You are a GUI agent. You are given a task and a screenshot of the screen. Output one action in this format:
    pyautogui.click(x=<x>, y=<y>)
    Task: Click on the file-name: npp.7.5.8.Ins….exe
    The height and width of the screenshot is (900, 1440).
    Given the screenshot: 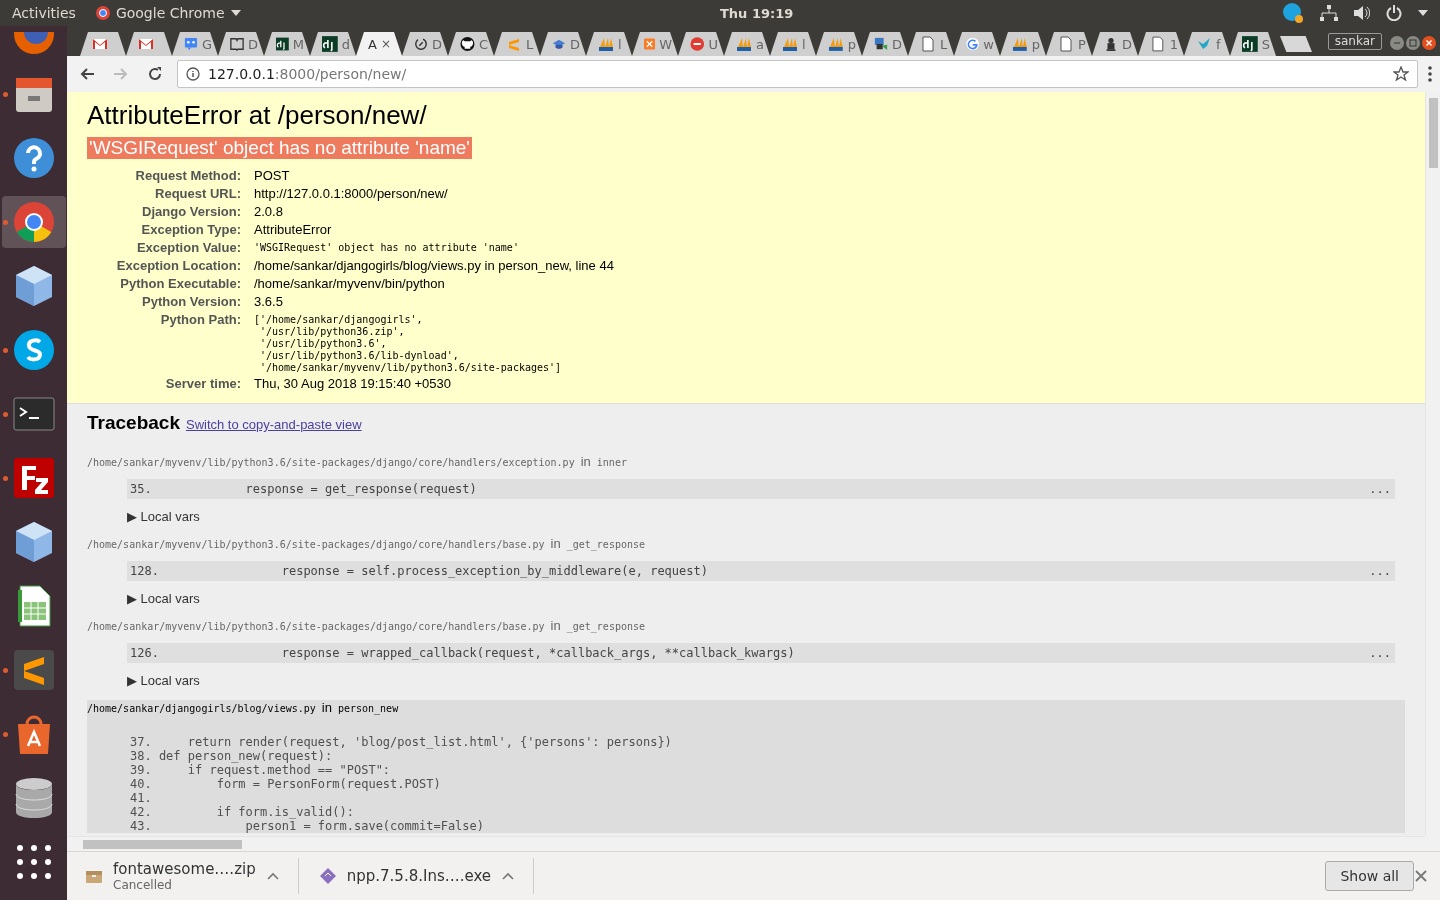 What is the action you would take?
    pyautogui.click(x=419, y=876)
    